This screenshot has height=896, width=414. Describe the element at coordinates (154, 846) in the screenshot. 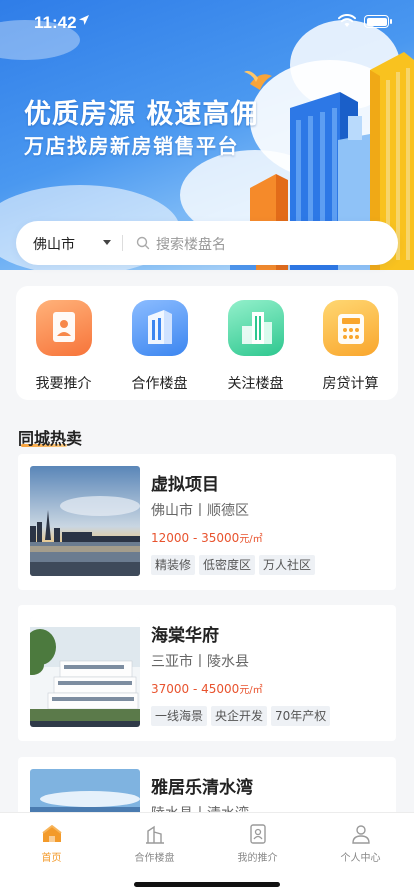

I see `tab-partner-buildings: 合作楼盘` at that location.